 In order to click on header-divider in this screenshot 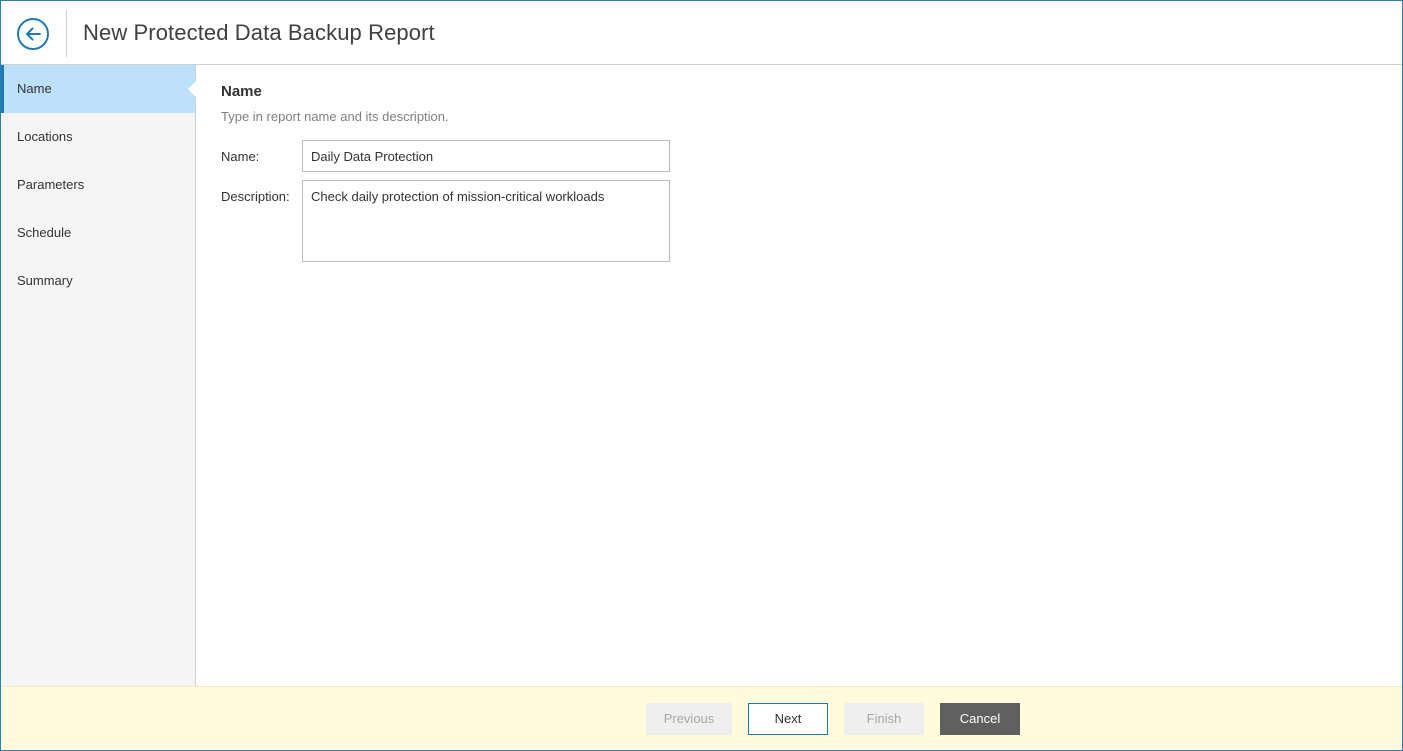, I will do `click(66, 33)`.